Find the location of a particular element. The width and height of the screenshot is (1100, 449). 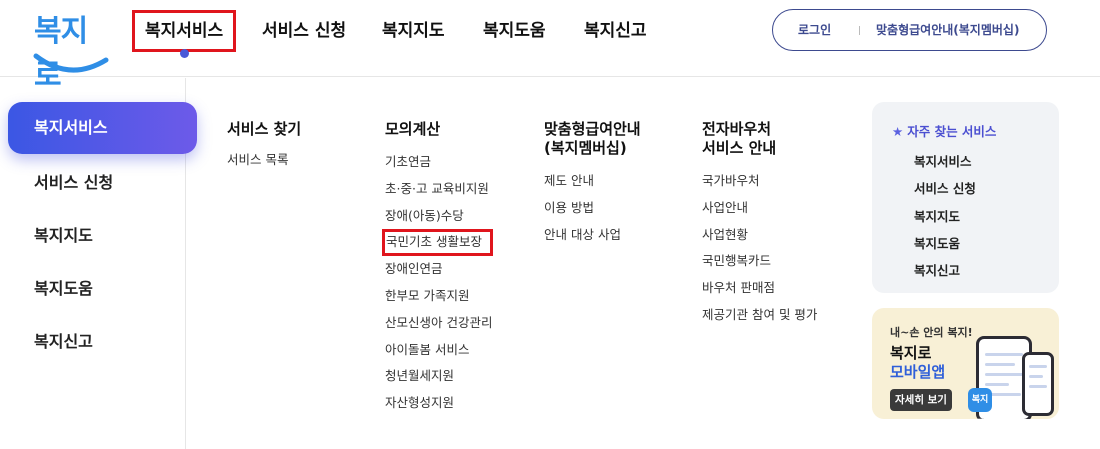

frequent-services-panel: ★ 자주 찾는 서비스 복지서비스 서비스 신청 복지지도 복지도움 복지신고 is located at coordinates (965, 197).